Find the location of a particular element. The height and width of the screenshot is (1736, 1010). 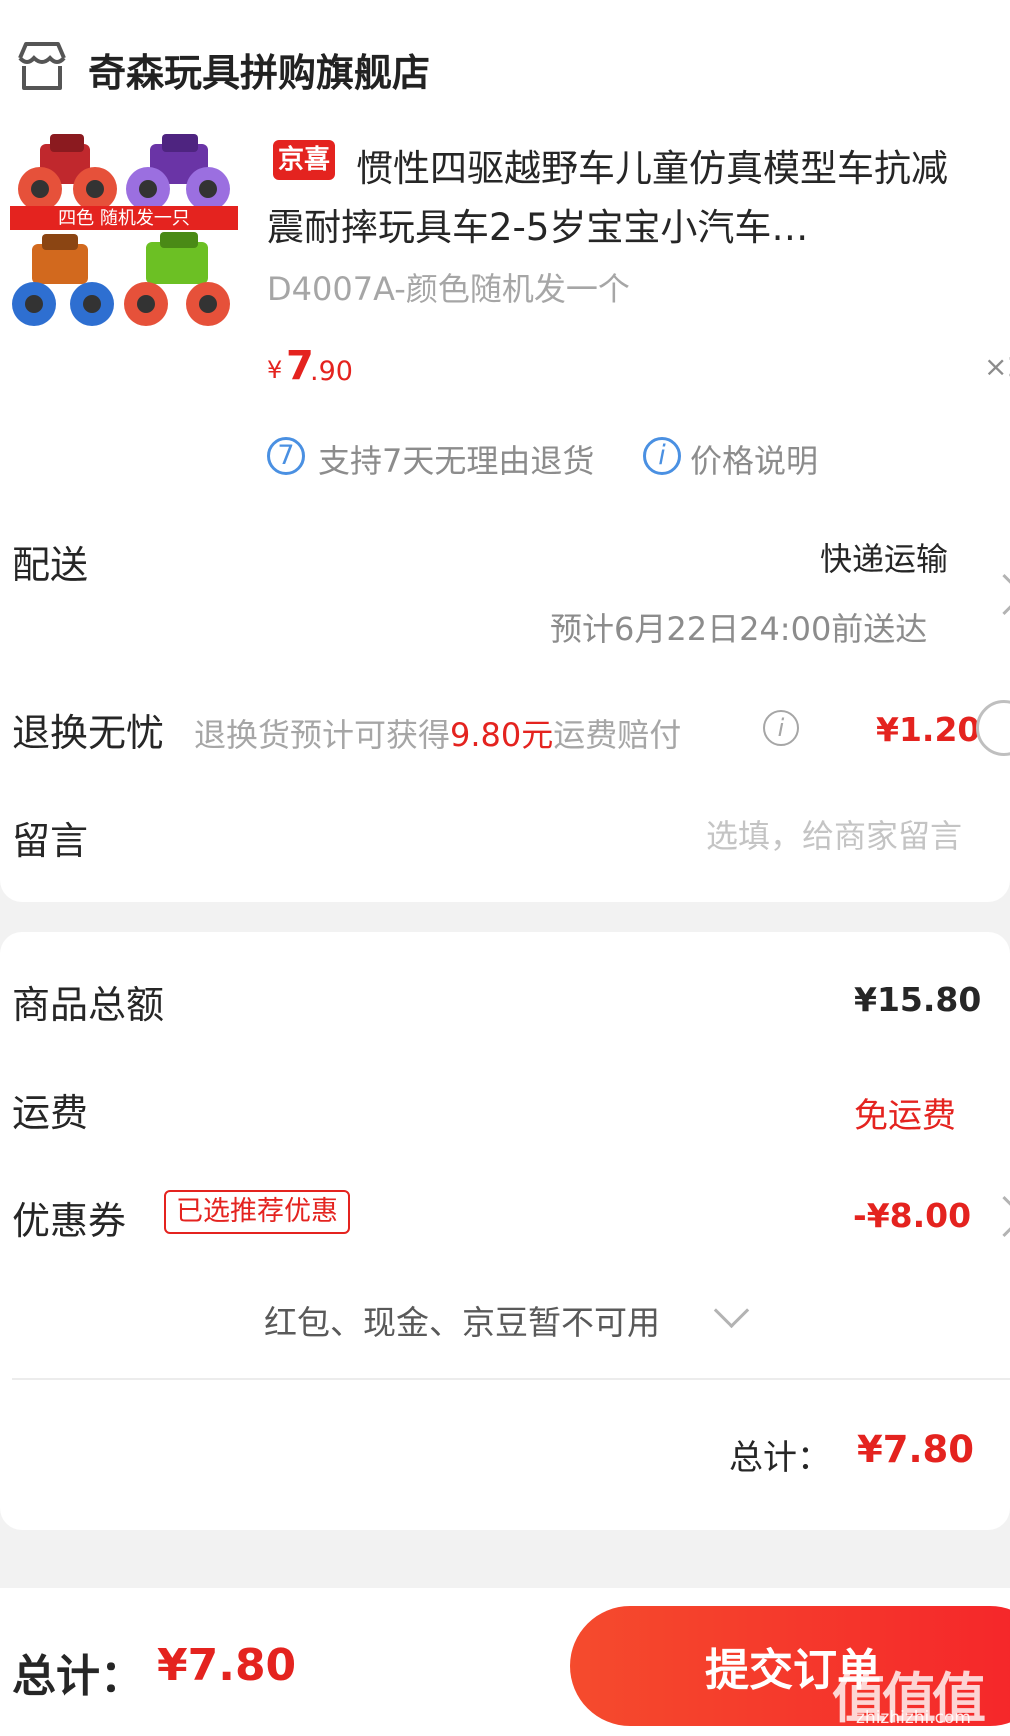

bottom-total-value: ¥7.80 is located at coordinates (227, 1665).